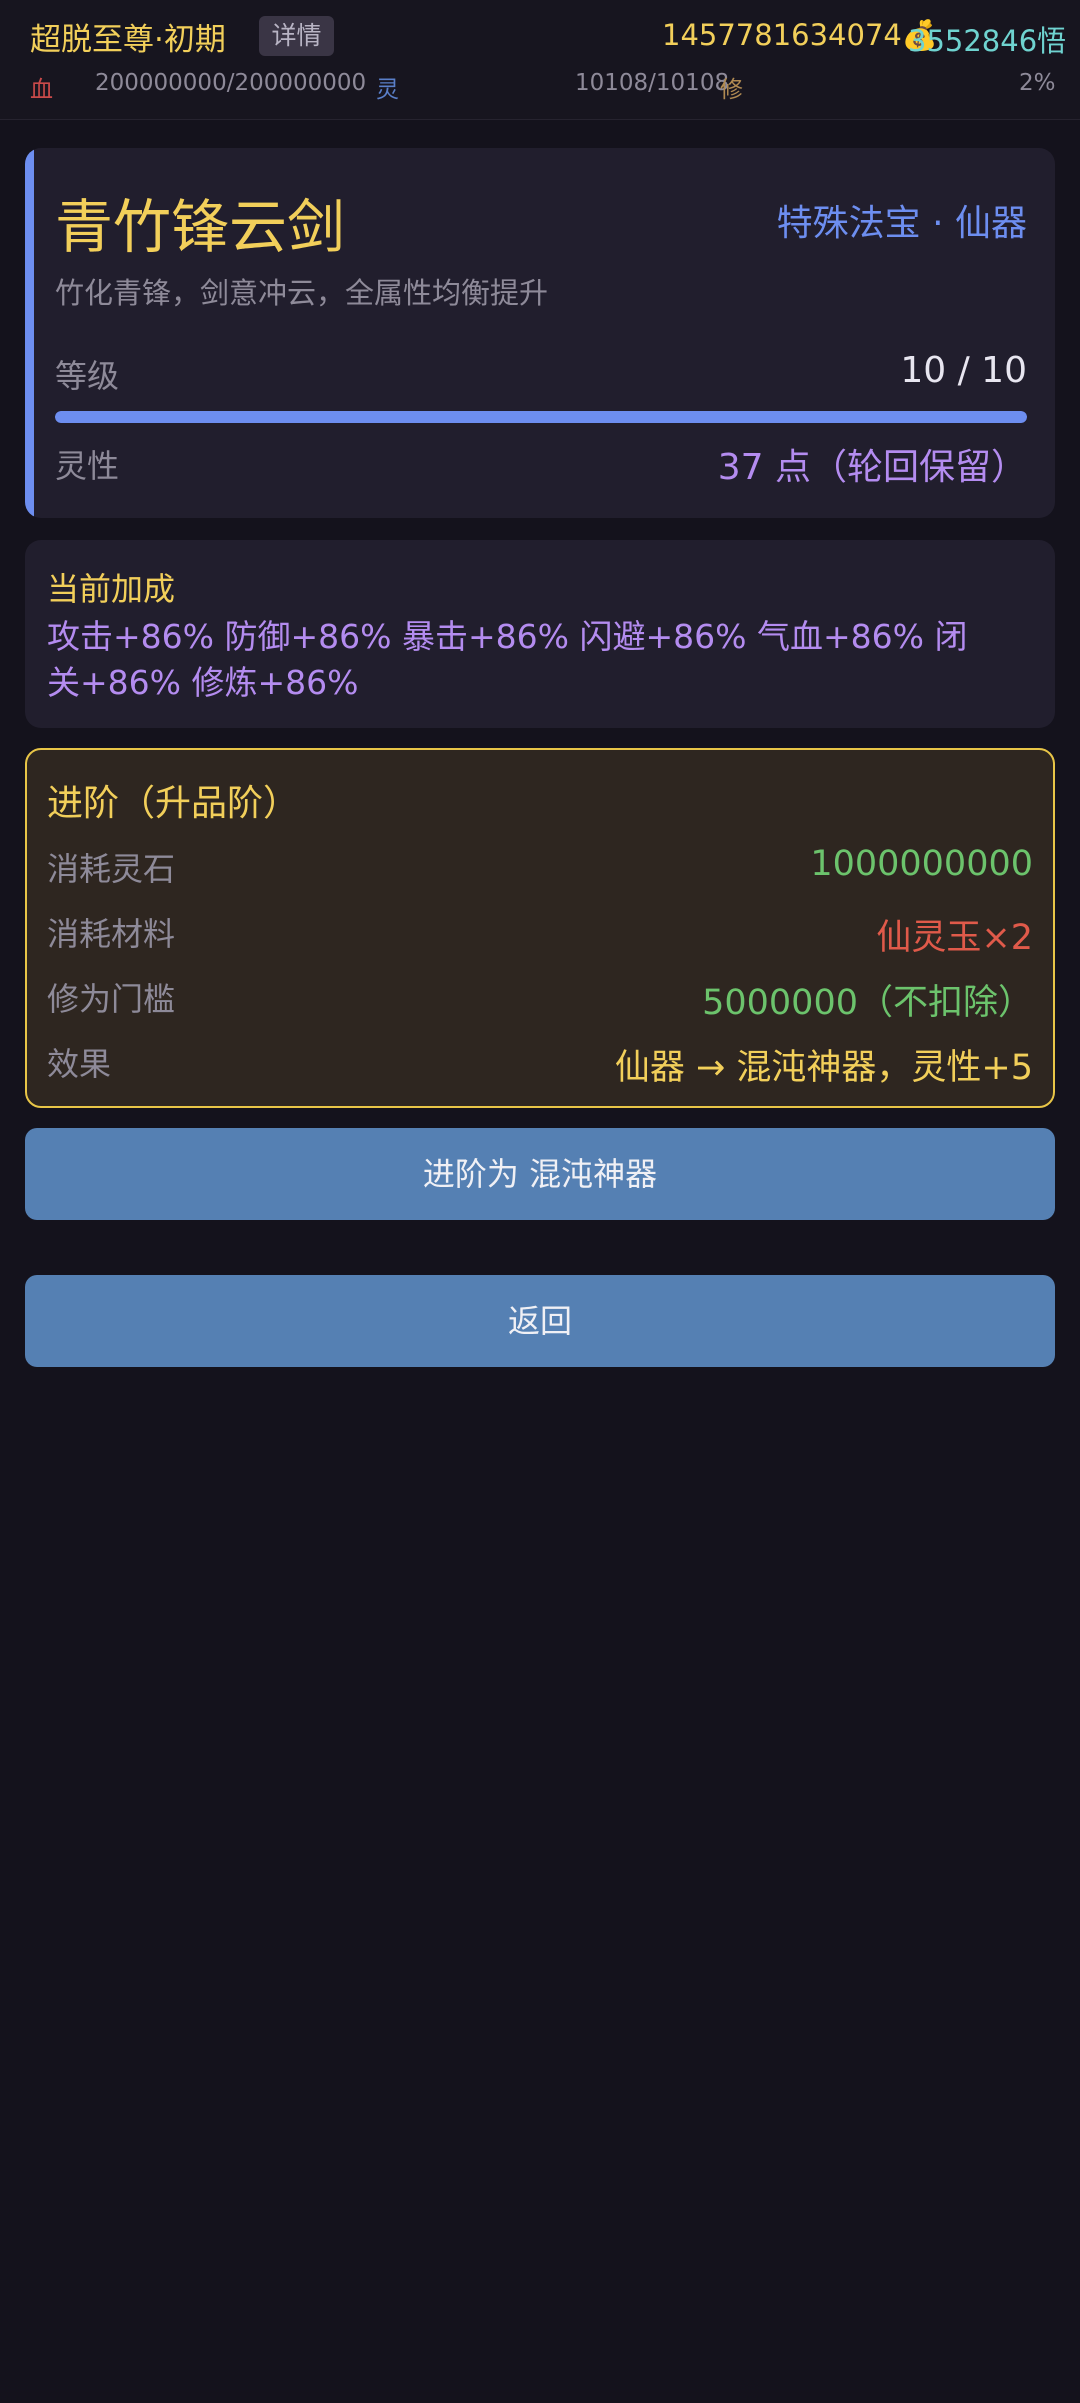  I want to click on threshold-label: 修为门槛, so click(111, 999).